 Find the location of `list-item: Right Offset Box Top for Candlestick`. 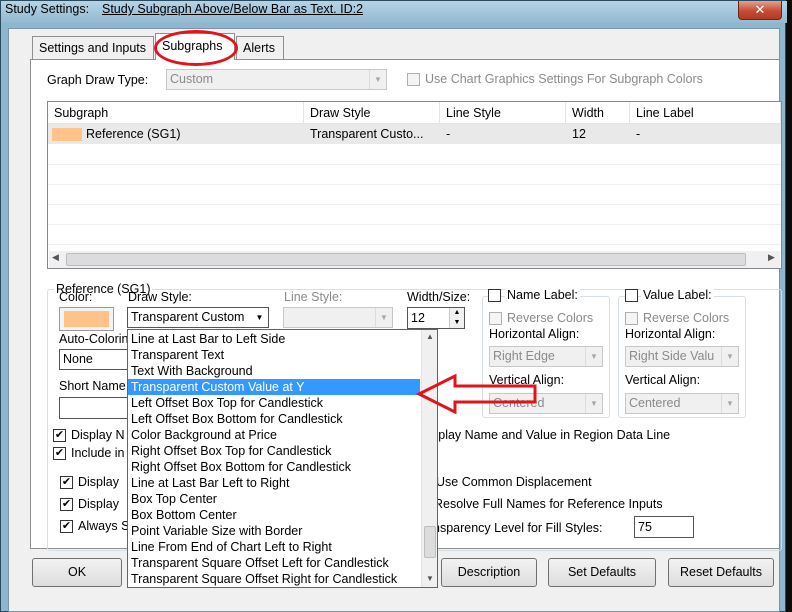

list-item: Right Offset Box Top for Candlestick is located at coordinates (274, 451).